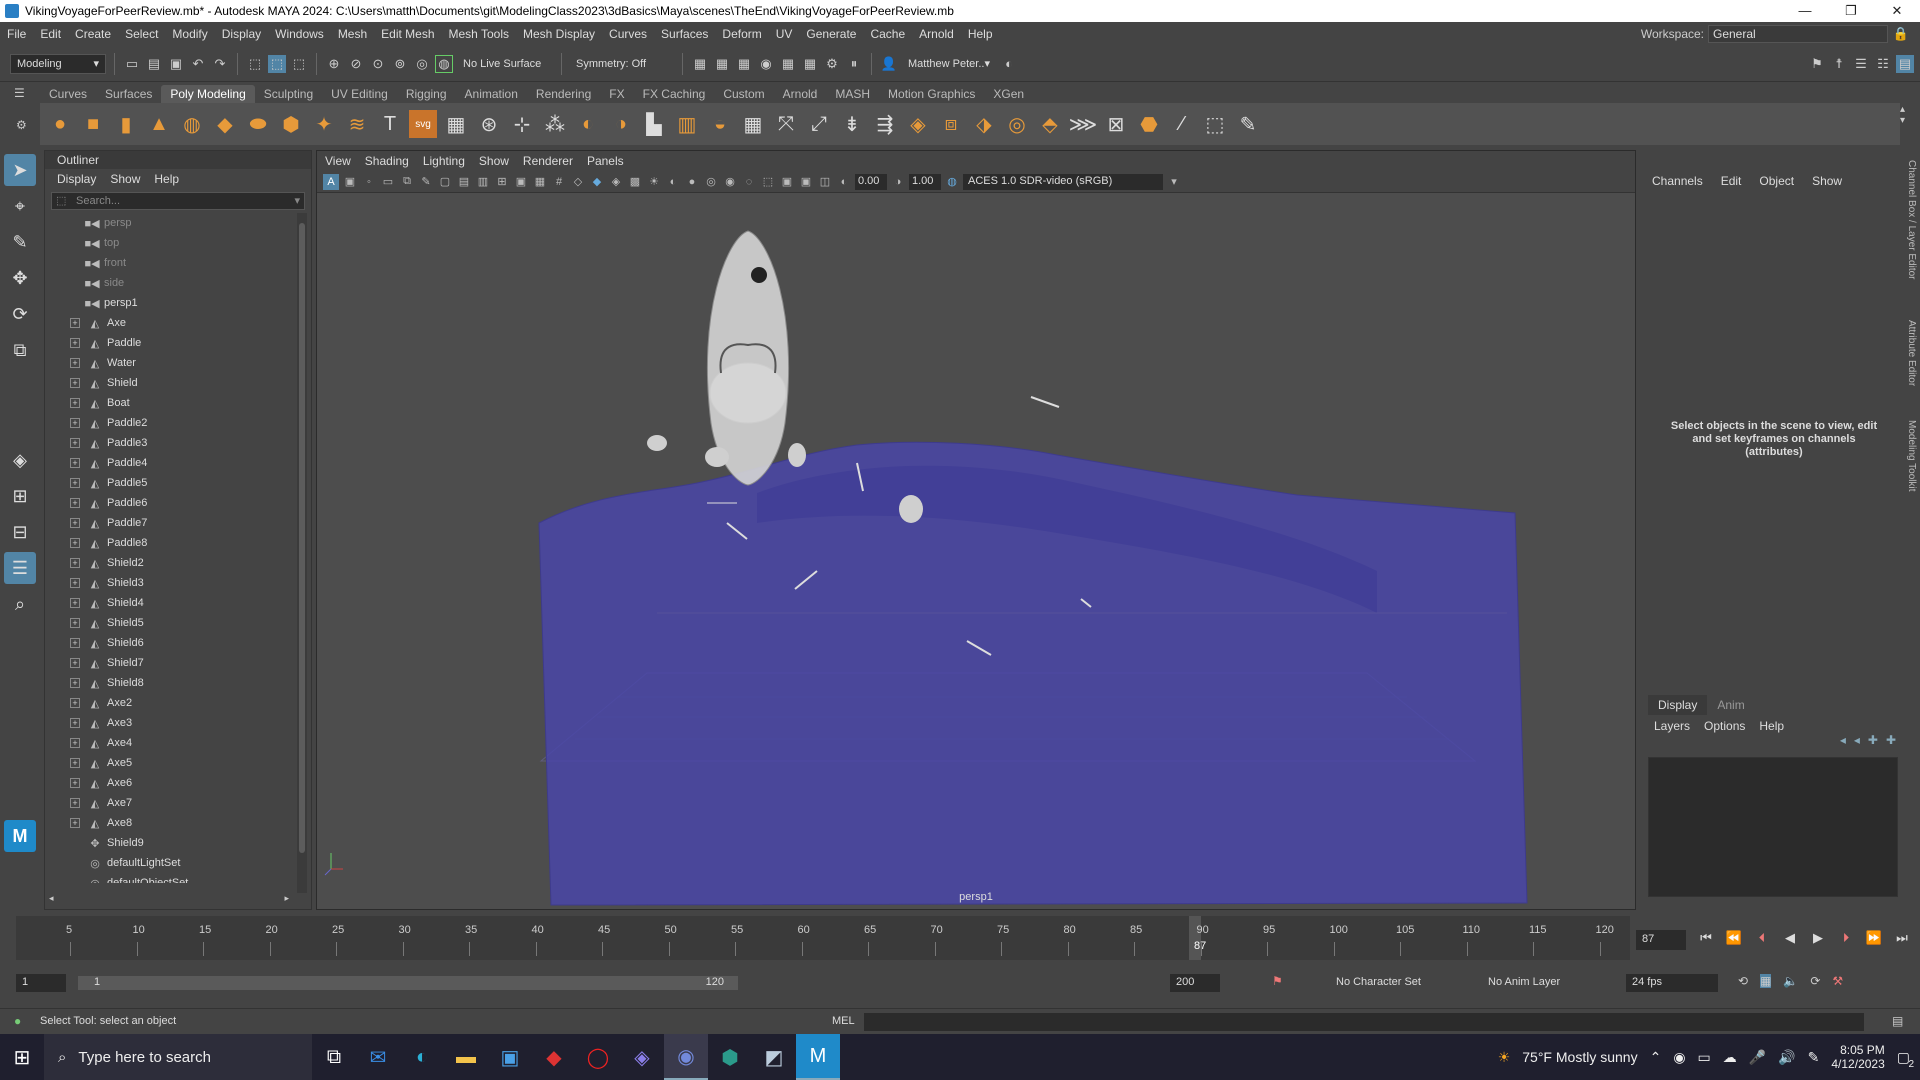 The height and width of the screenshot is (1080, 1920). What do you see at coordinates (338, 161) in the screenshot?
I see `viewport-menu-view: View` at bounding box center [338, 161].